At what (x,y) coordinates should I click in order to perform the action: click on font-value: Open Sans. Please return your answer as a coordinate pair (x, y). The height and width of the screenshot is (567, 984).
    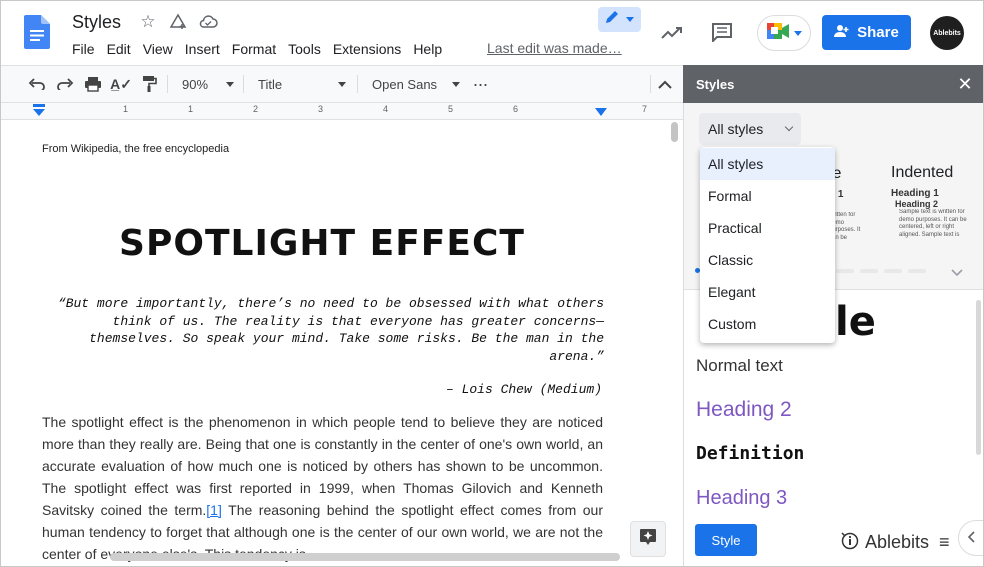
    Looking at the image, I should click on (405, 84).